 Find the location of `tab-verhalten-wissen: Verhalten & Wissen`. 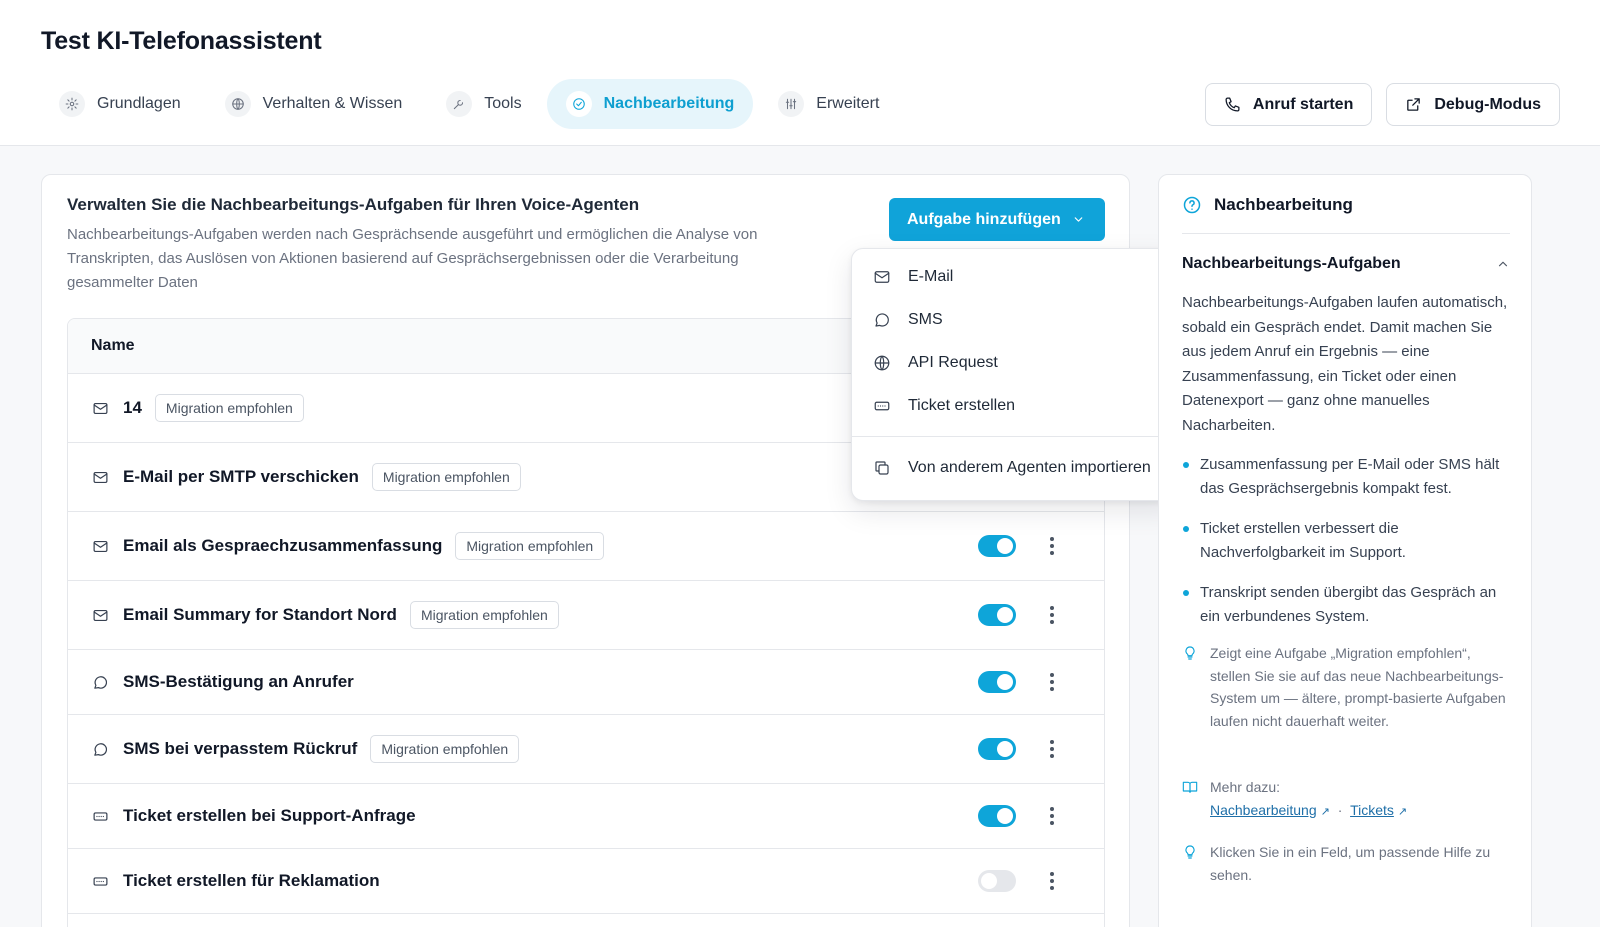

tab-verhalten-wissen: Verhalten & Wissen is located at coordinates (314, 104).